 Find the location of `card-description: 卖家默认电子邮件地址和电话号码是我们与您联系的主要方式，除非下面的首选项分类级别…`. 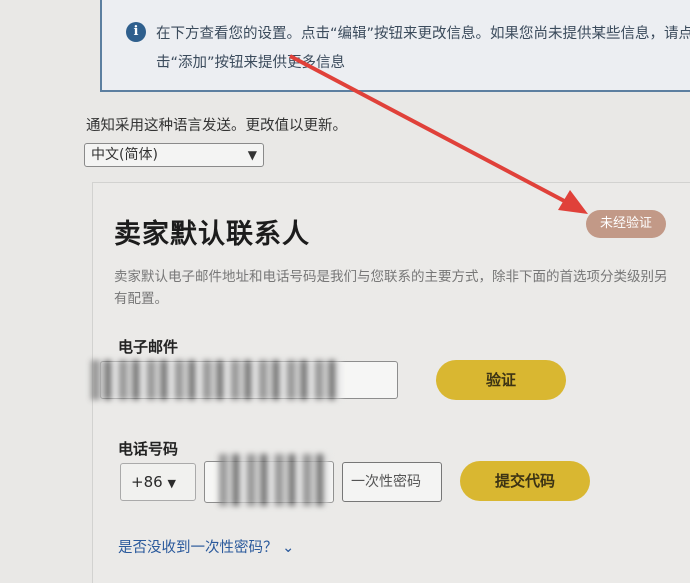

card-description: 卖家默认电子邮件地址和电话号码是我们与您联系的主要方式，除非下面的首选项分类级别… is located at coordinates (391, 288).